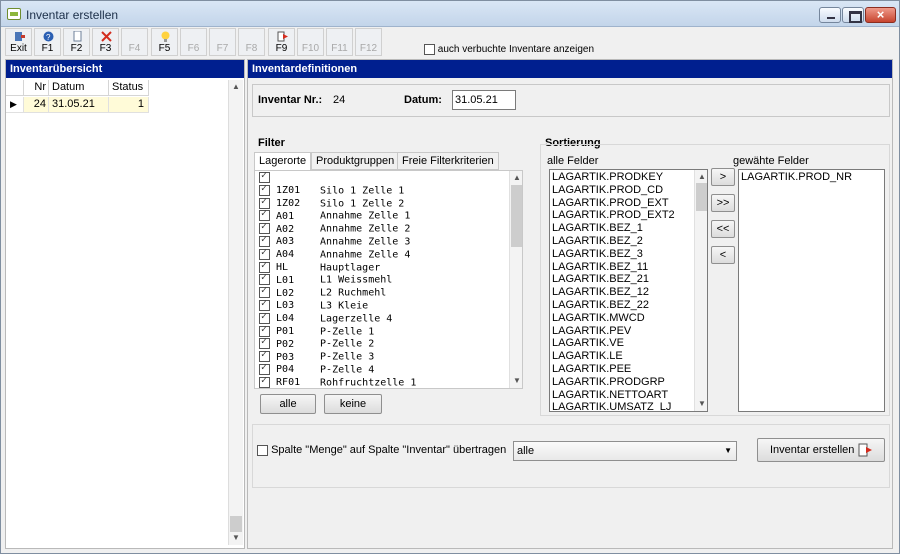  What do you see at coordinates (384, 305) in the screenshot?
I see `list-item: L03 L3 Kleie` at bounding box center [384, 305].